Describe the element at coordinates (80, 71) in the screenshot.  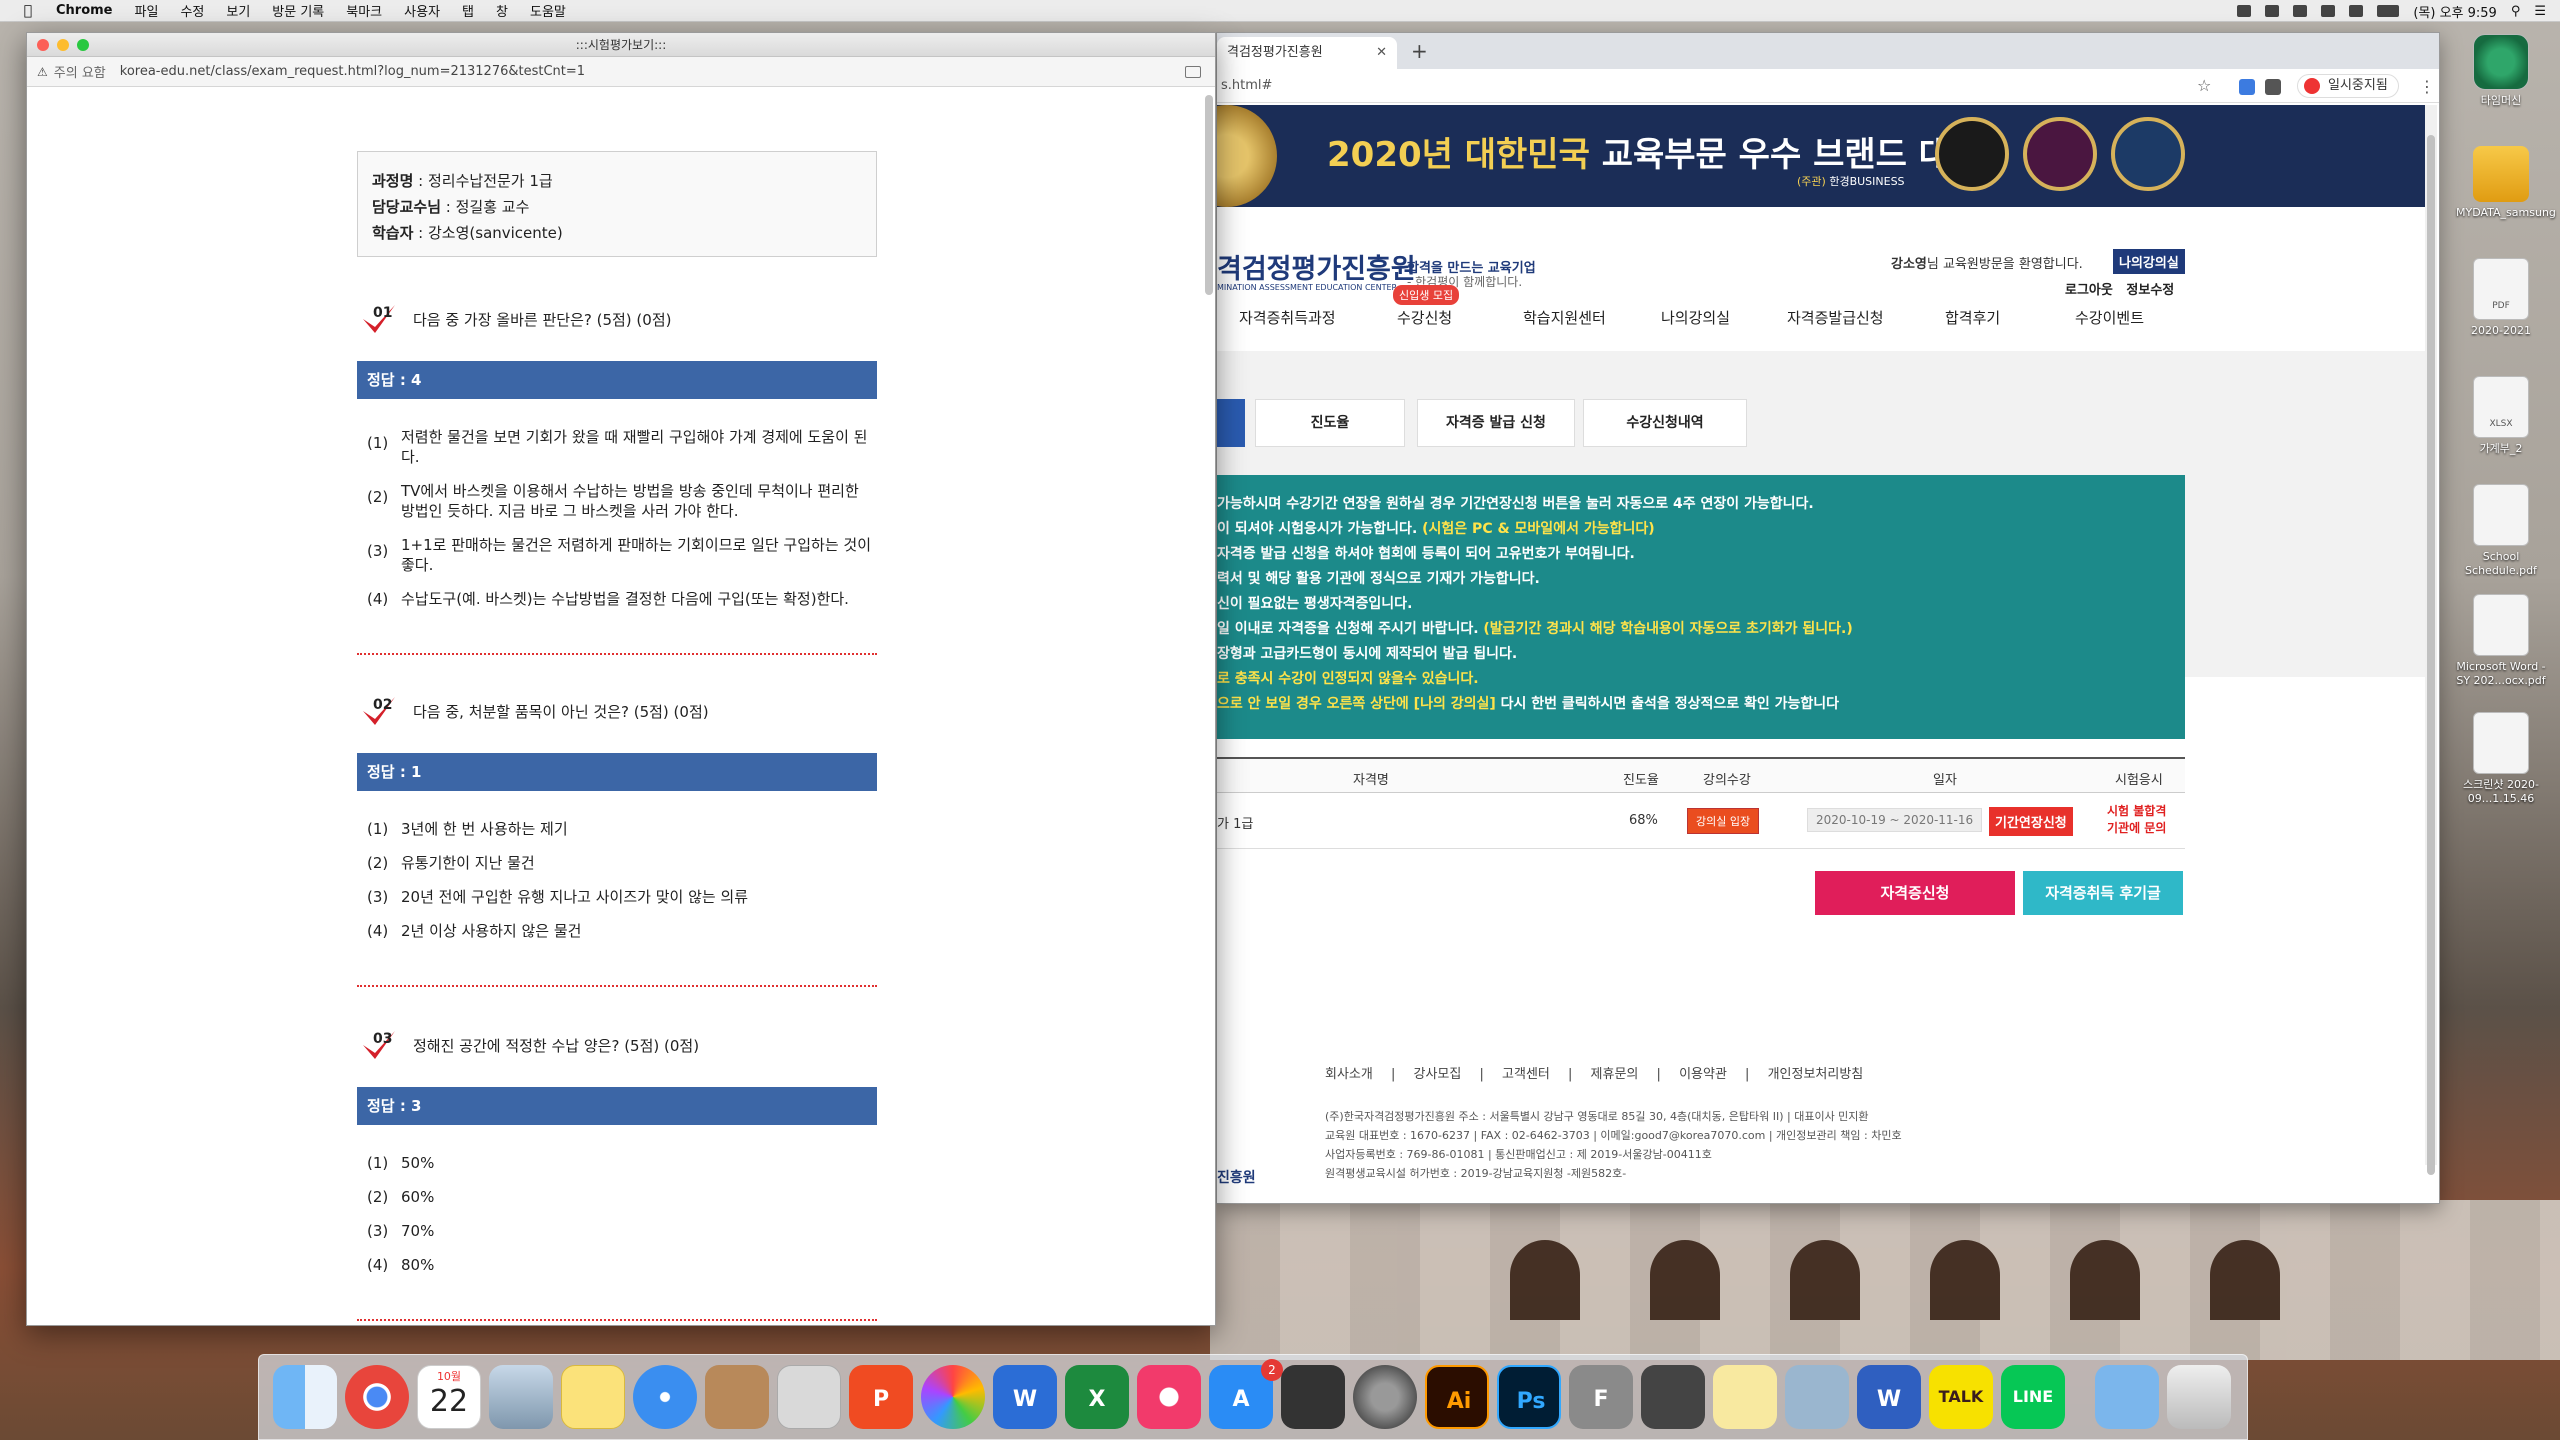
I see `security-label: 주의 요함` at that location.